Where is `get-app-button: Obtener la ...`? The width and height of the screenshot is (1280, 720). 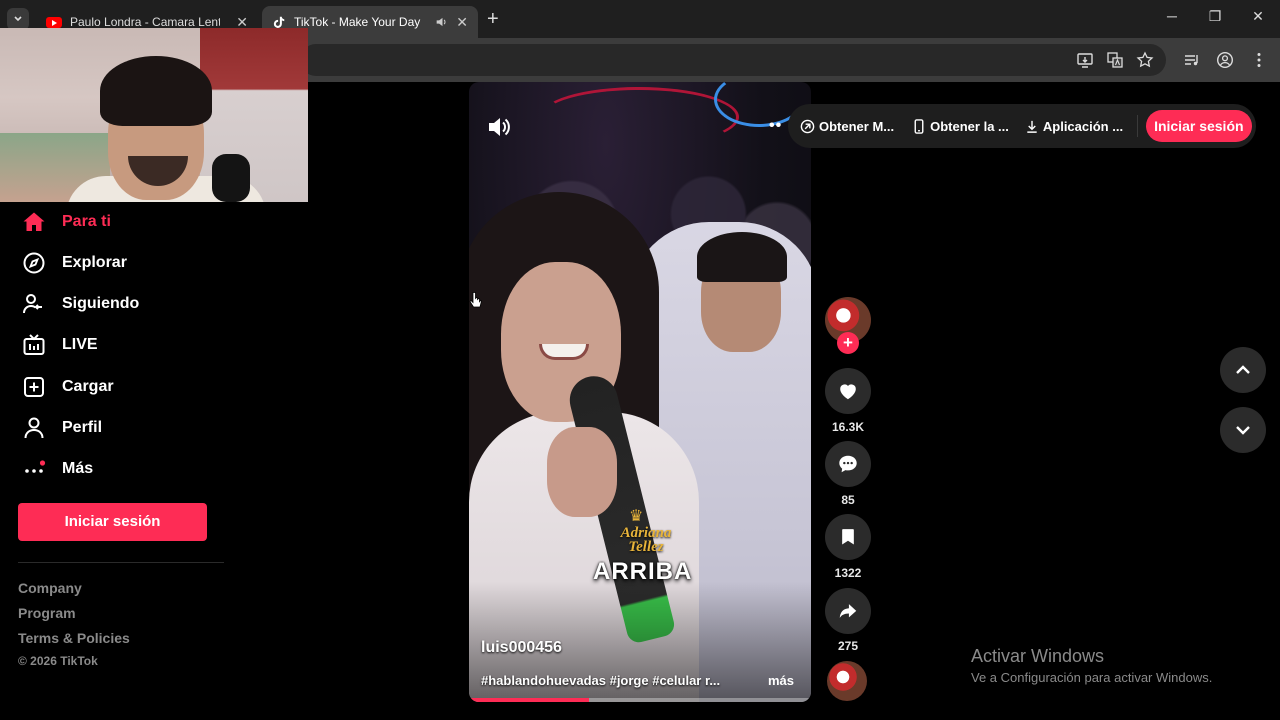 get-app-button: Obtener la ... is located at coordinates (960, 126).